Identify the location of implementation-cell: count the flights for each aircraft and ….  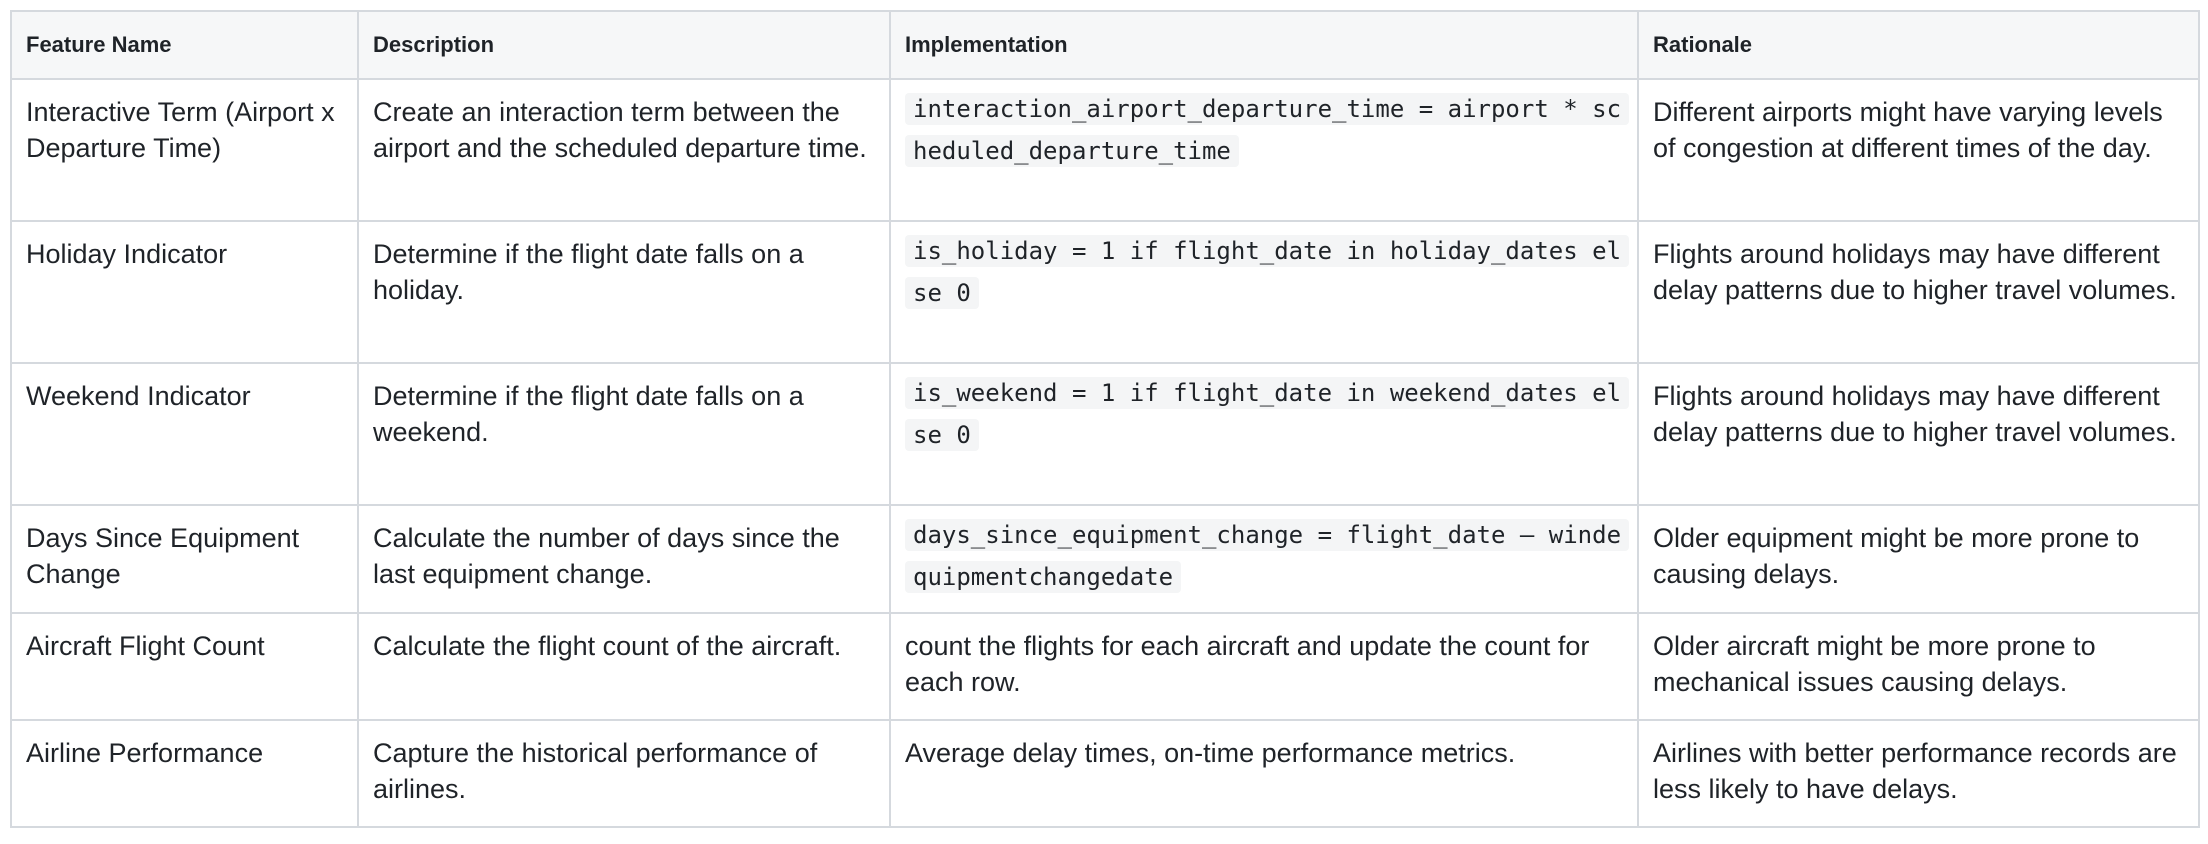
(1264, 666).